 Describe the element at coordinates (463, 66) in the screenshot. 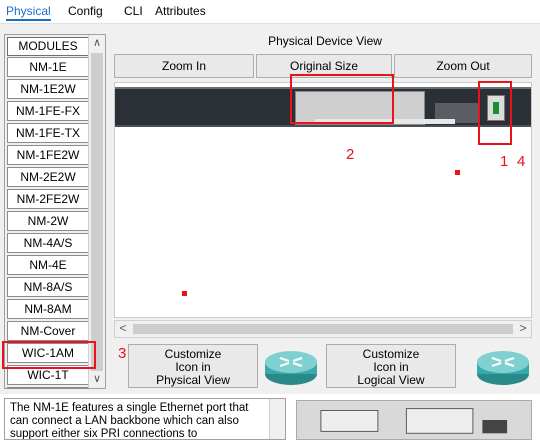

I see `zoom-out-button: Zoom Out` at that location.